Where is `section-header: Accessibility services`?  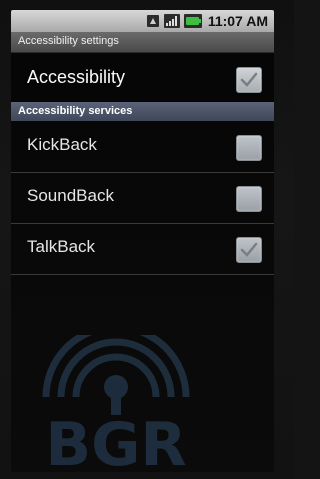
section-header: Accessibility services is located at coordinates (142, 111).